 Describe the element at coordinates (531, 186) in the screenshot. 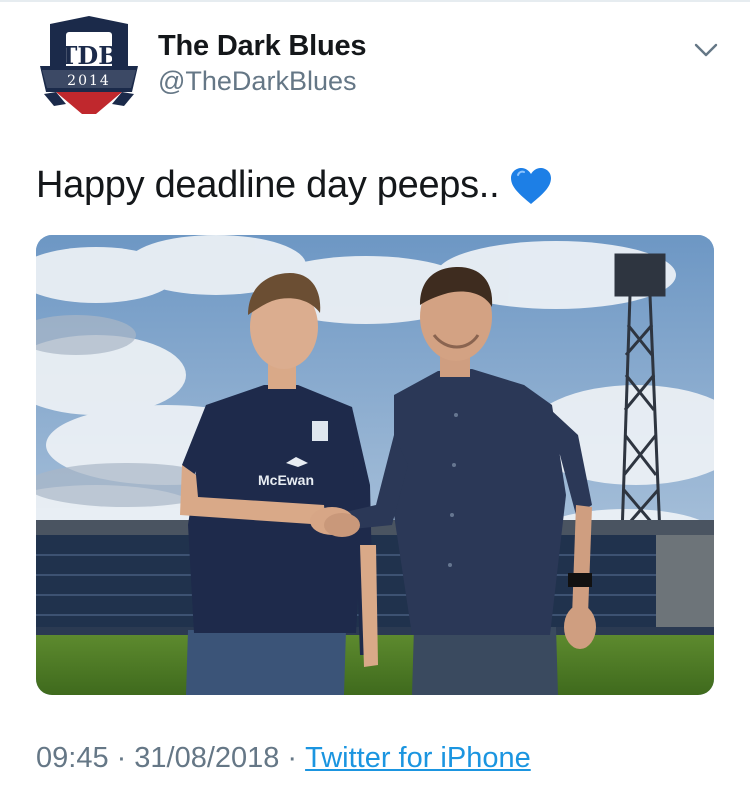

I see `blue-heart-icon` at that location.